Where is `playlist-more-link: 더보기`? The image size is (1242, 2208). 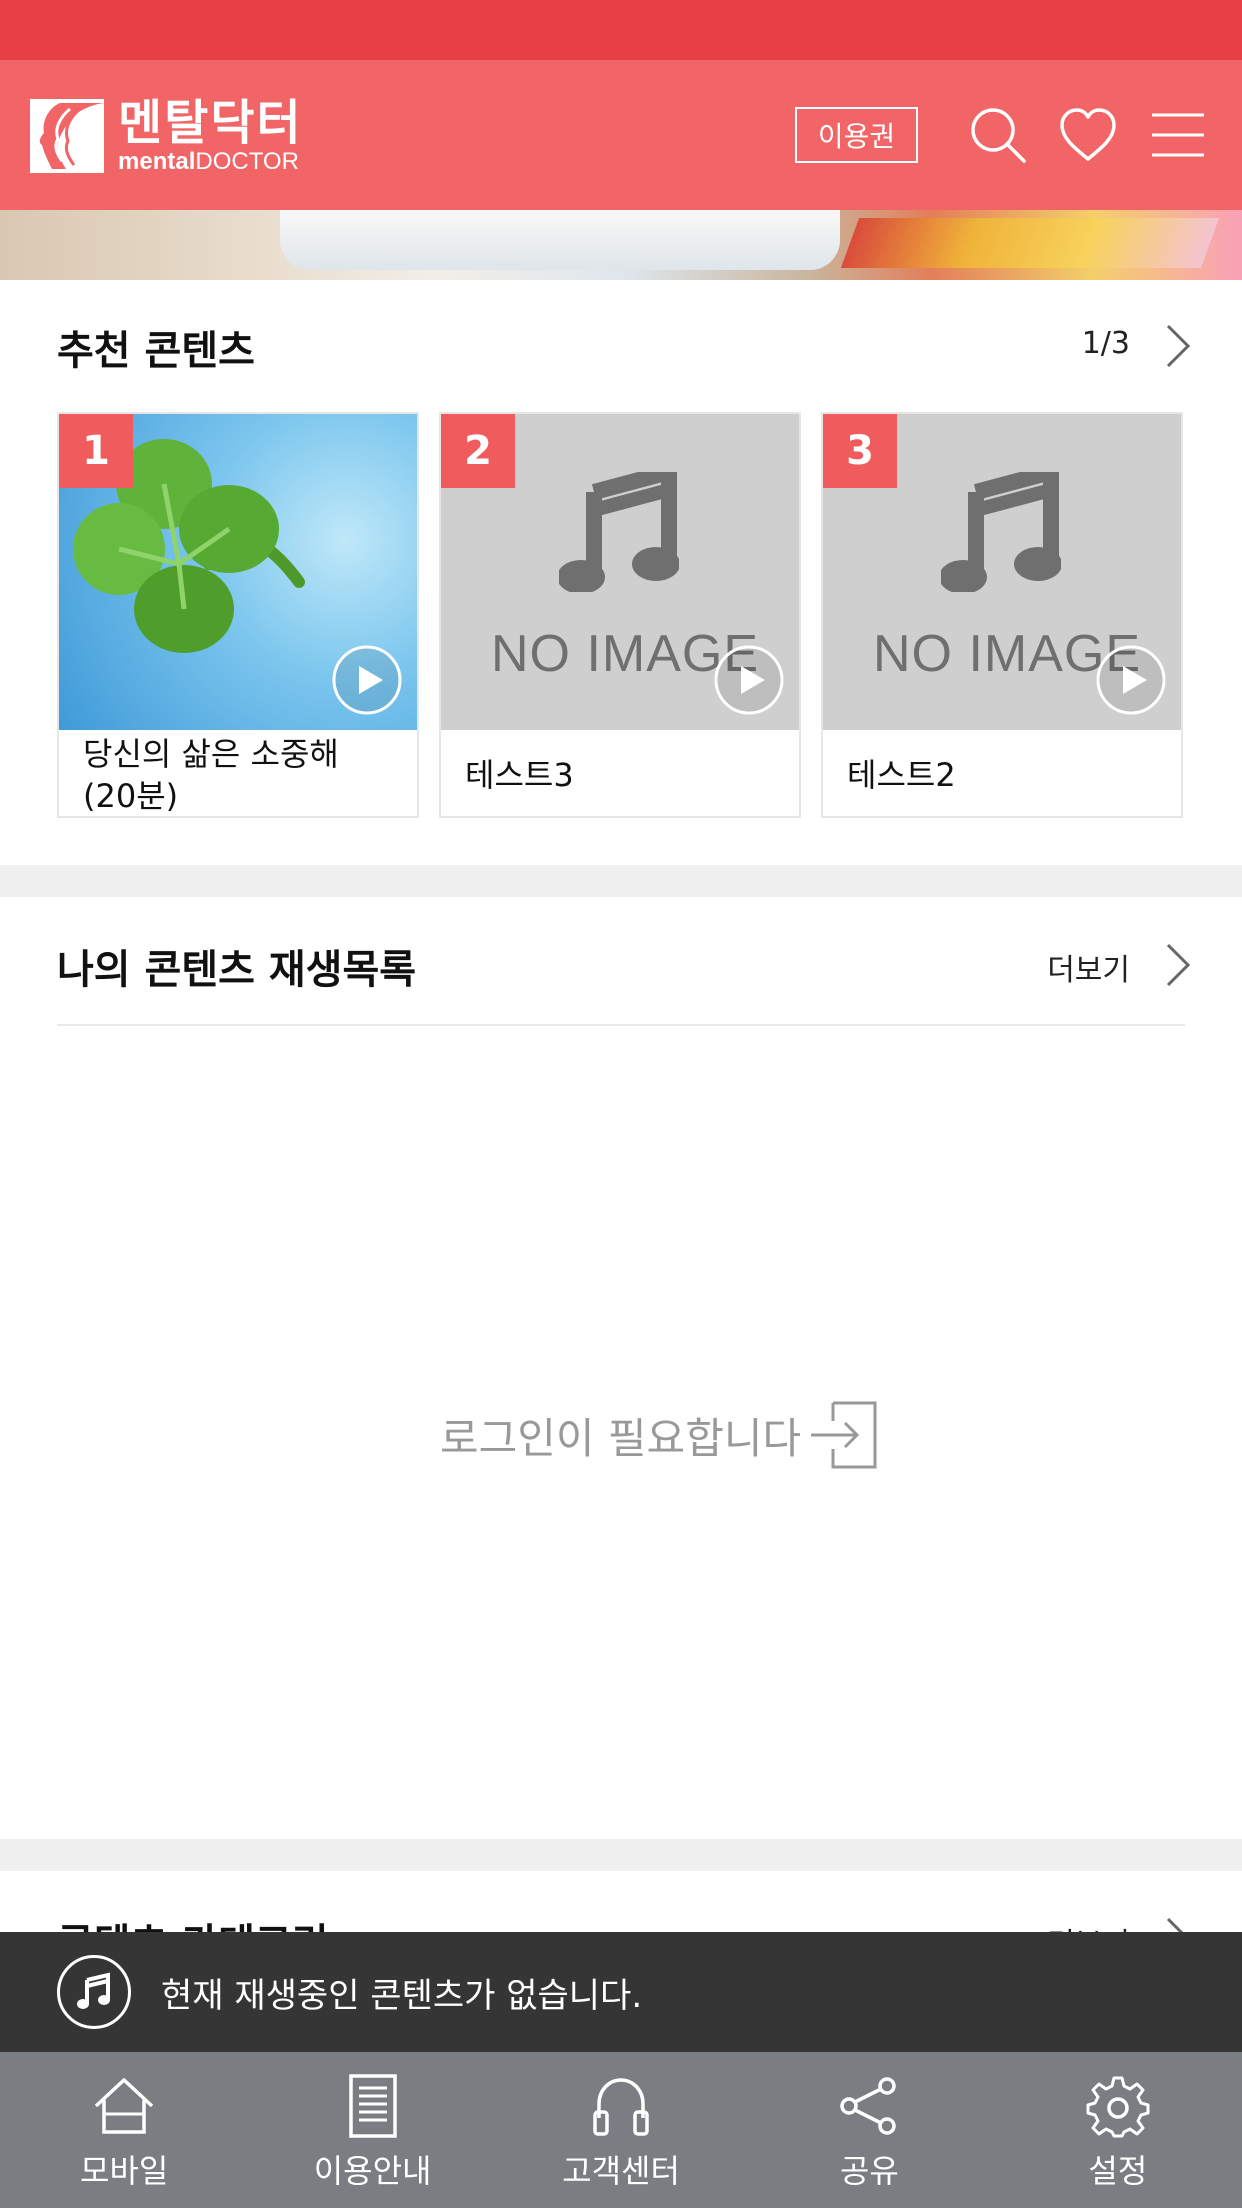
playlist-more-link: 더보기 is located at coordinates (1088, 967).